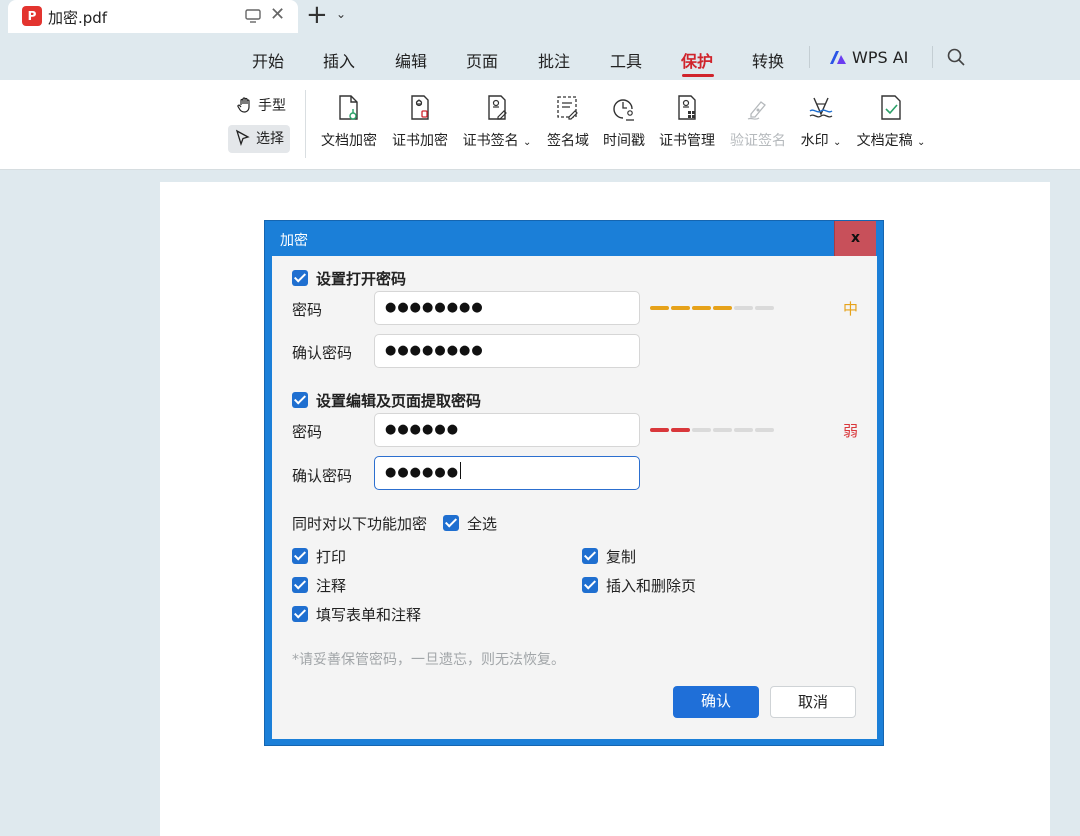 Image resolution: width=1080 pixels, height=836 pixels. What do you see at coordinates (855, 238) in the screenshot?
I see `dialog-close-button: x` at bounding box center [855, 238].